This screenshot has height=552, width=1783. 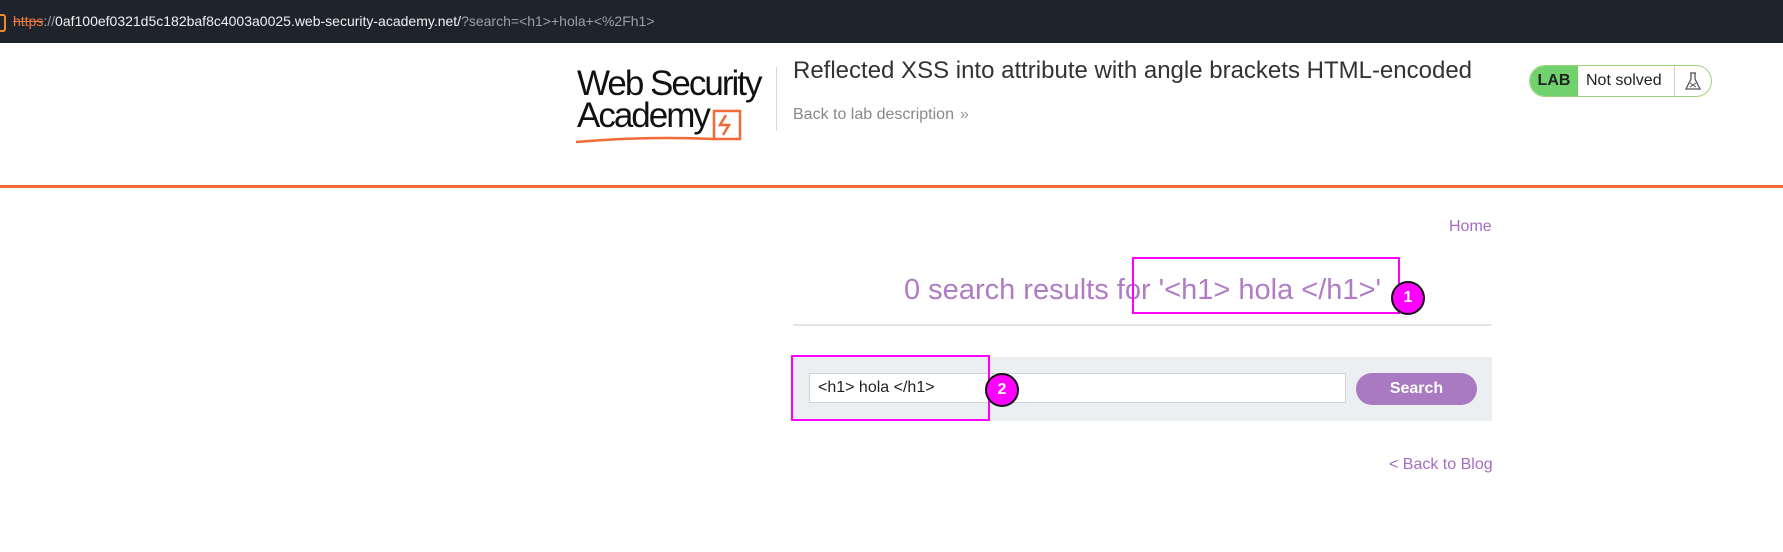 I want to click on back-to-lab-description-link: Back to lab description », so click(x=881, y=115).